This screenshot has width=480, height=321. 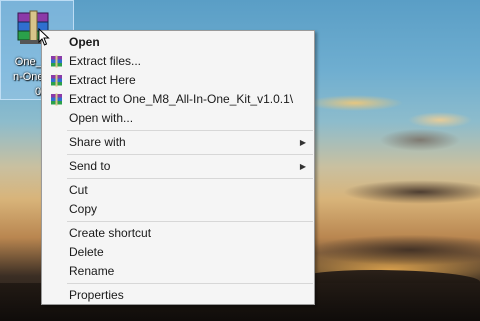 What do you see at coordinates (178, 209) in the screenshot?
I see `menu-item-copy: Copy` at bounding box center [178, 209].